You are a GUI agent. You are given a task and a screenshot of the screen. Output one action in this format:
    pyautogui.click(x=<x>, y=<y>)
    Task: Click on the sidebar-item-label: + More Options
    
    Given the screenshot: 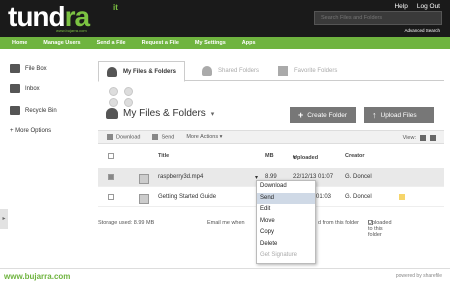 What is the action you would take?
    pyautogui.click(x=31, y=131)
    